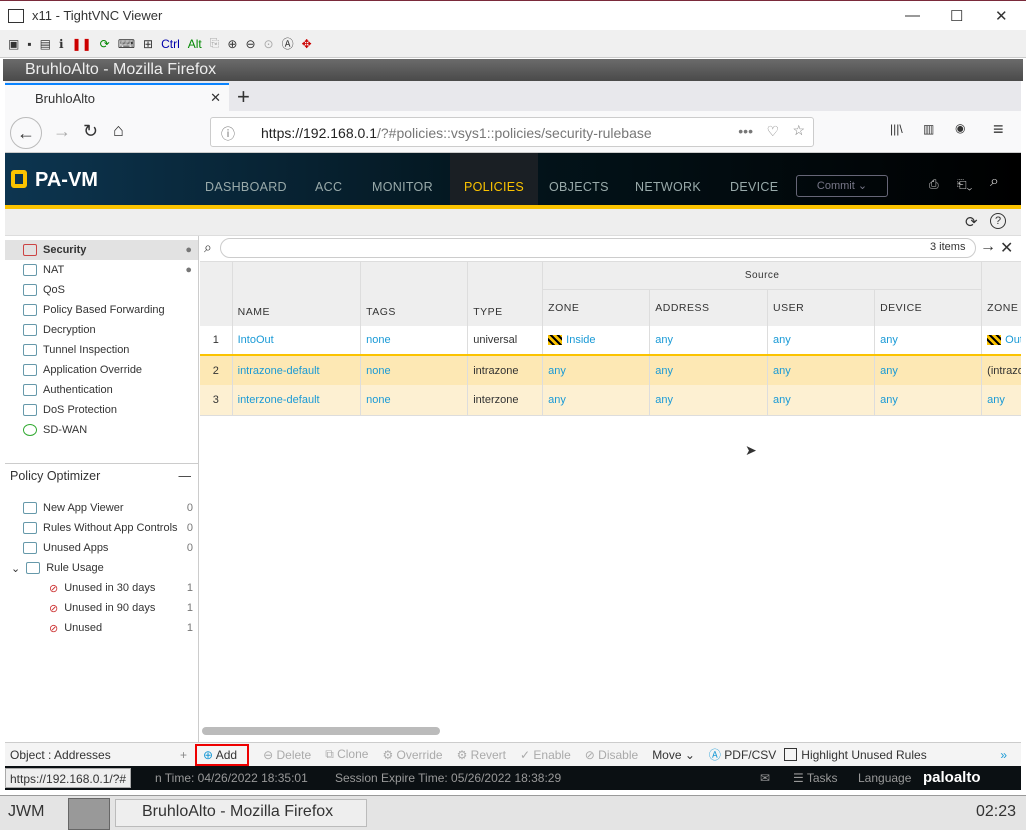 The image size is (1026, 830). What do you see at coordinates (912, 15) in the screenshot?
I see `minimize-button: —` at bounding box center [912, 15].